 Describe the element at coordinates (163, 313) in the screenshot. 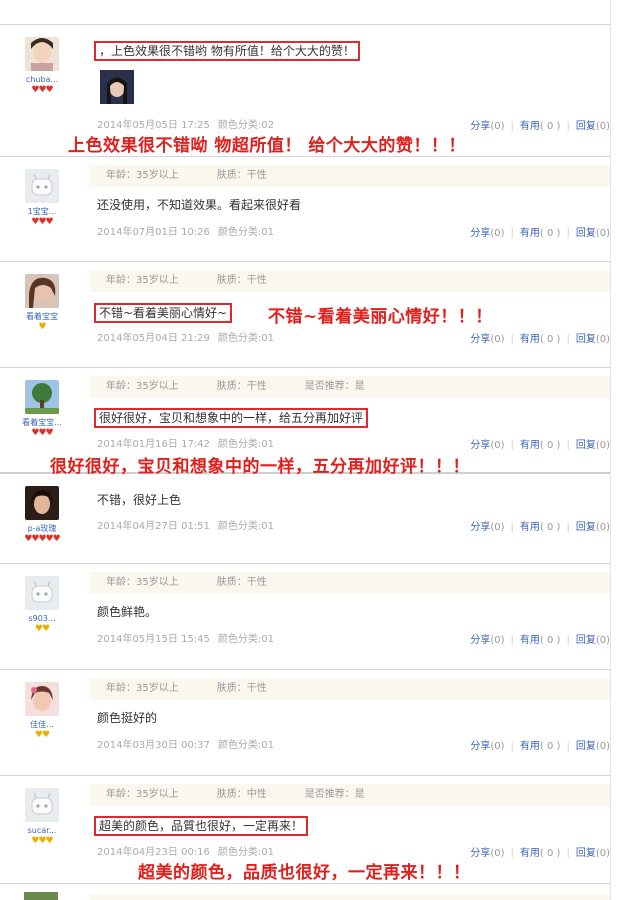

I see `review-text: 不错~看着美丽心情好~` at that location.